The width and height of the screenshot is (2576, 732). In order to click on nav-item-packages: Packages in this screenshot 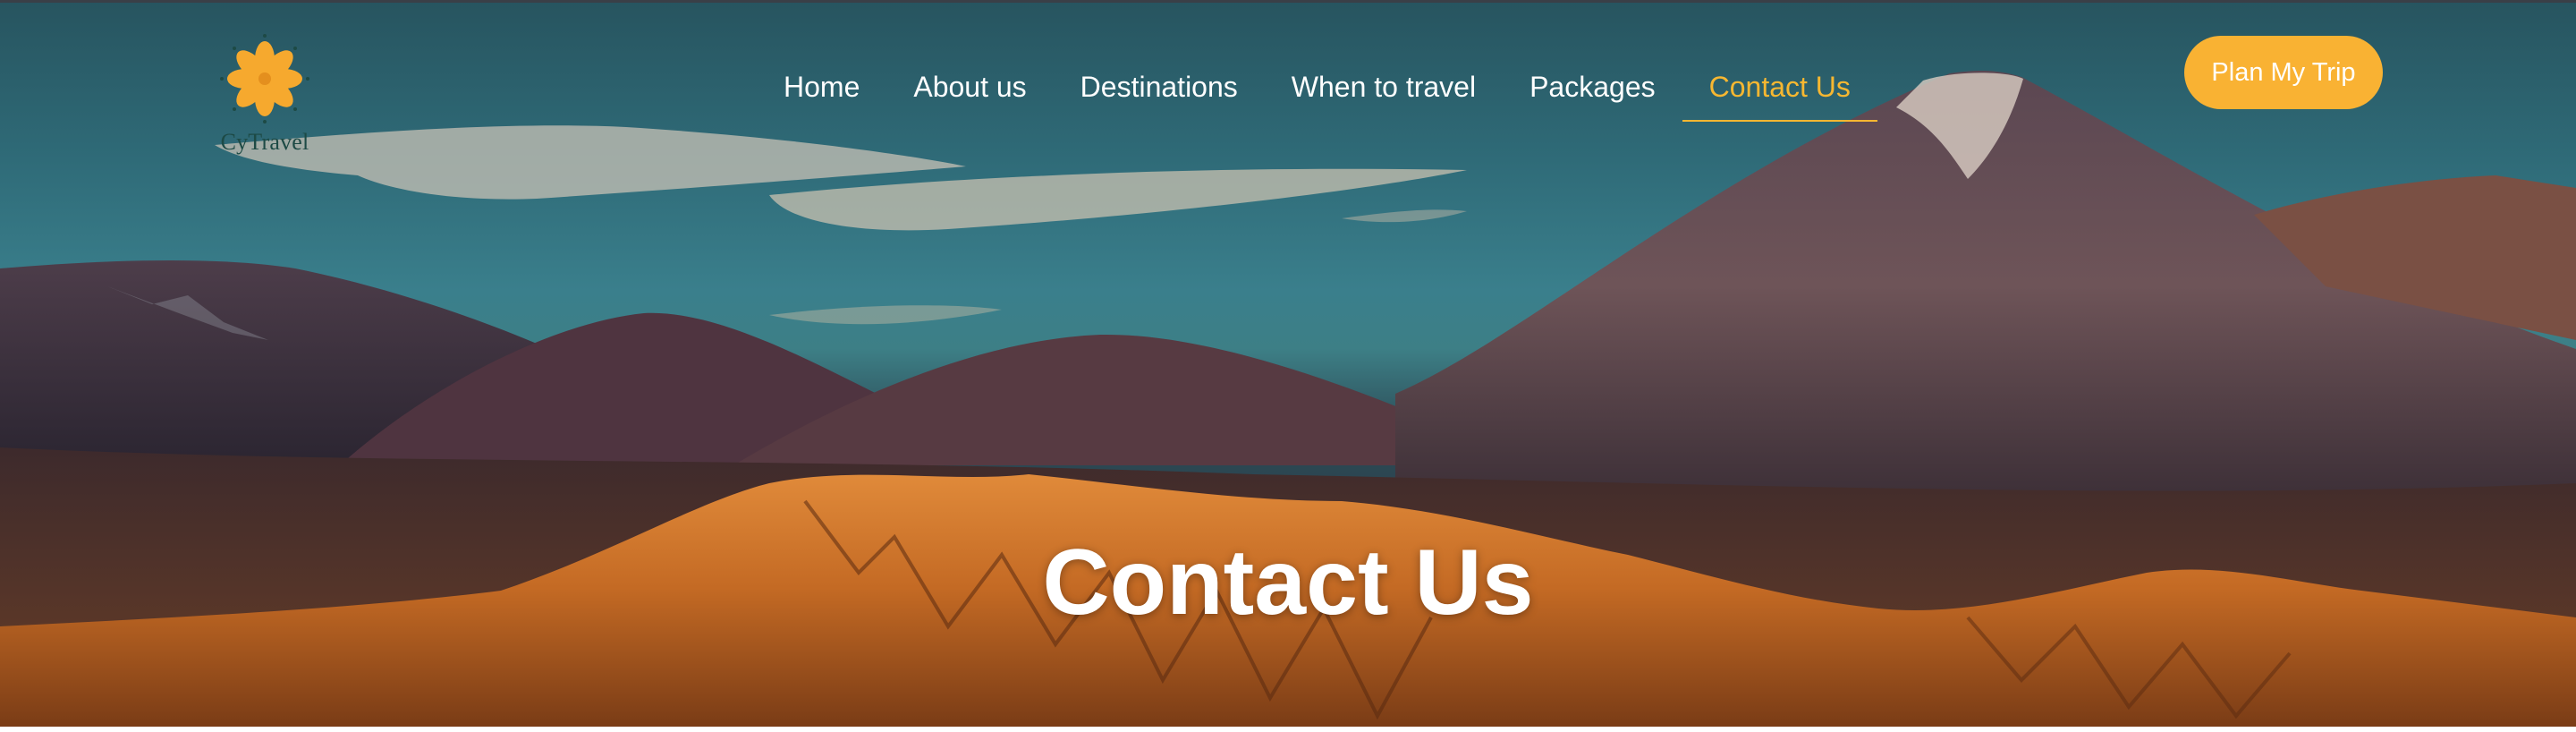, I will do `click(1592, 86)`.